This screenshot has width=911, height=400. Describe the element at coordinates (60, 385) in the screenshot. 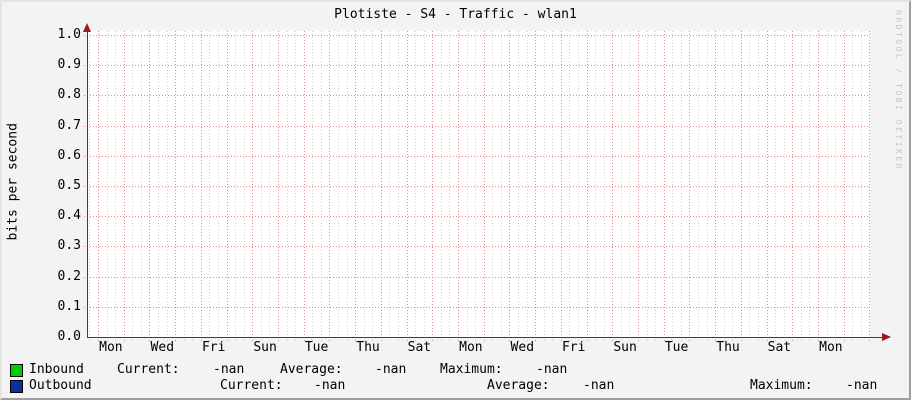

I see `legend-label-outbound: Outbound` at that location.